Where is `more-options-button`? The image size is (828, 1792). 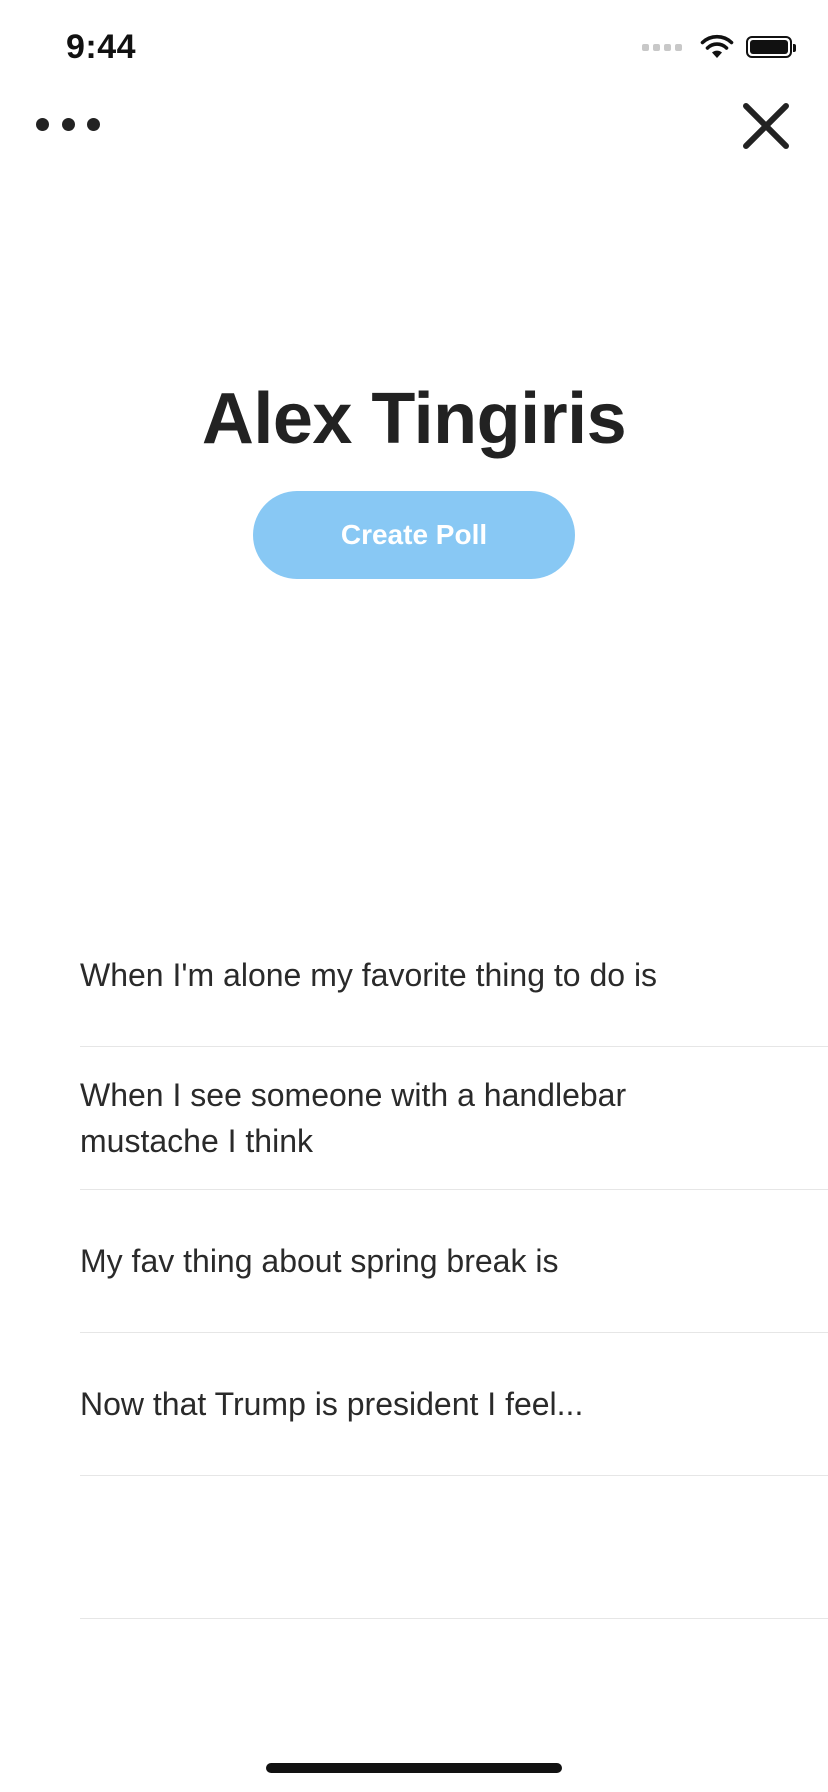 more-options-button is located at coordinates (68, 124).